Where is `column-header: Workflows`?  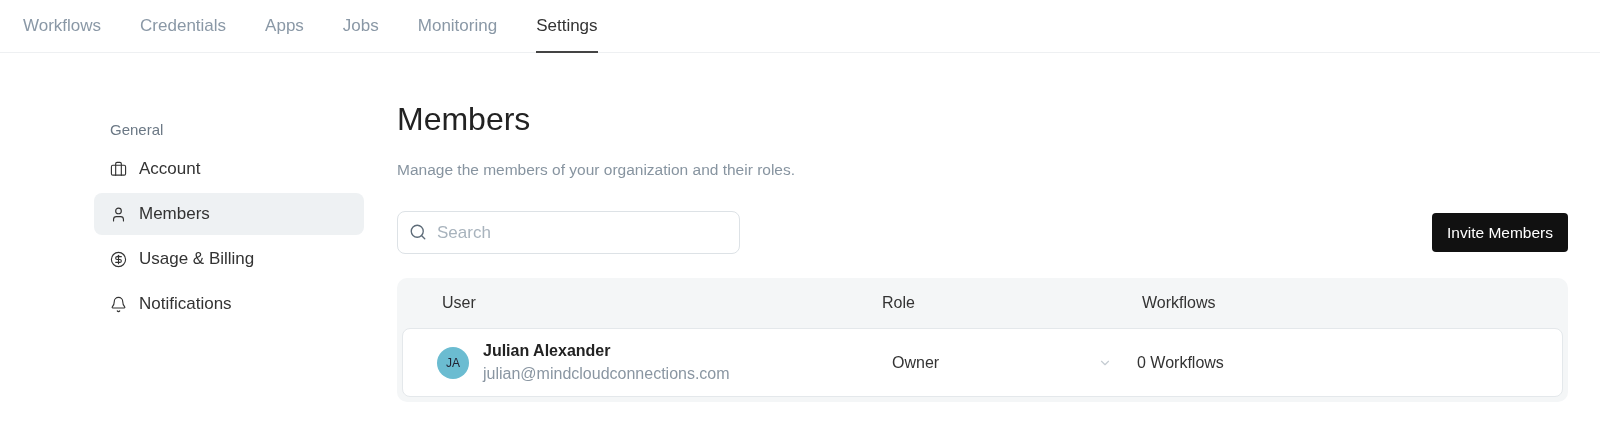 column-header: Workflows is located at coordinates (1179, 303).